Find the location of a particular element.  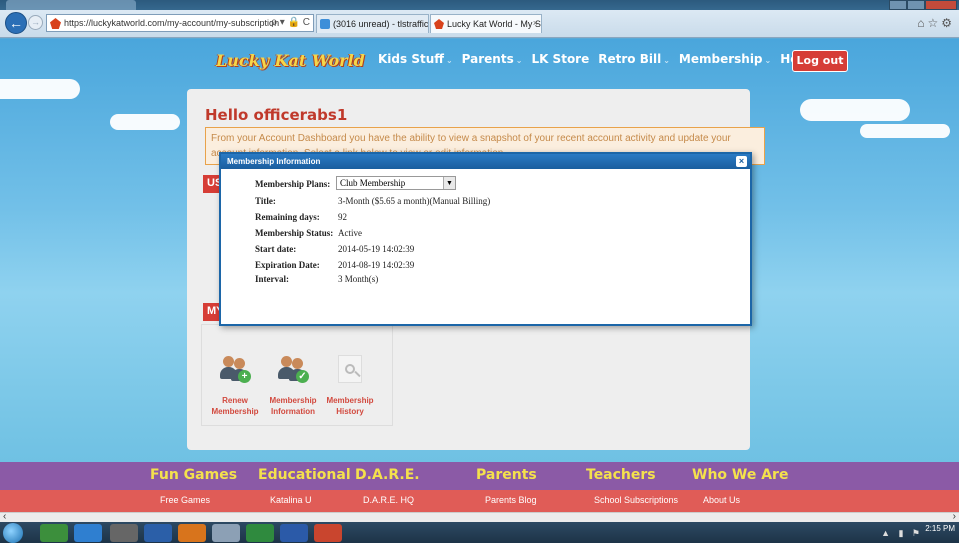

taskbar-media-icon is located at coordinates (158, 533).